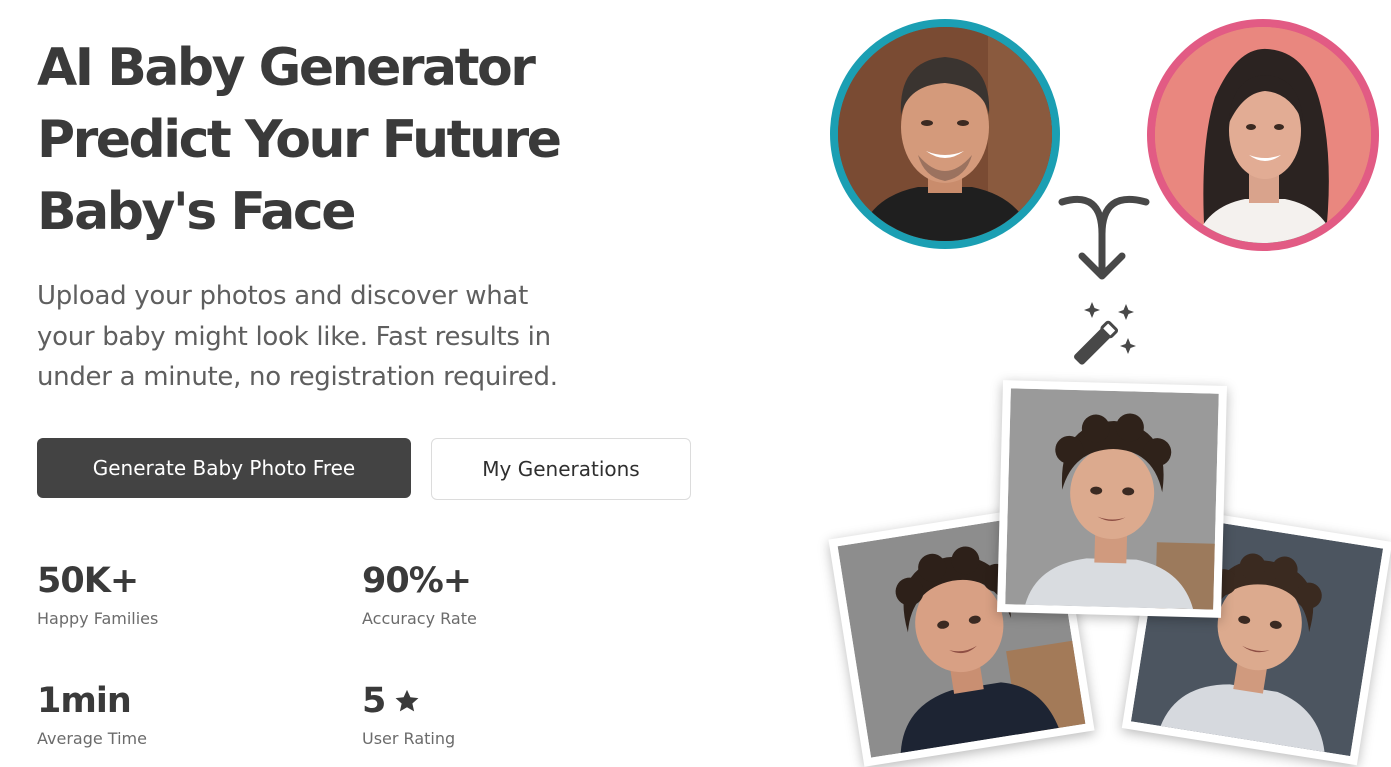 The image size is (1391, 767). What do you see at coordinates (1104, 237) in the screenshot?
I see `merge-arrow-icon` at bounding box center [1104, 237].